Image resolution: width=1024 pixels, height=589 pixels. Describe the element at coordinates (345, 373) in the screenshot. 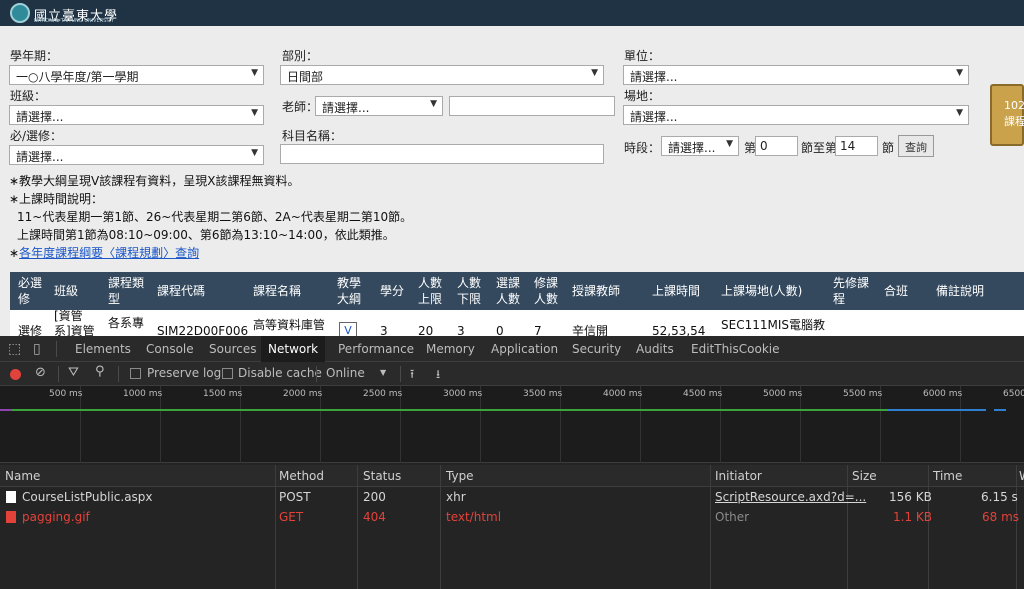

I see `throttle-select: Online` at that location.